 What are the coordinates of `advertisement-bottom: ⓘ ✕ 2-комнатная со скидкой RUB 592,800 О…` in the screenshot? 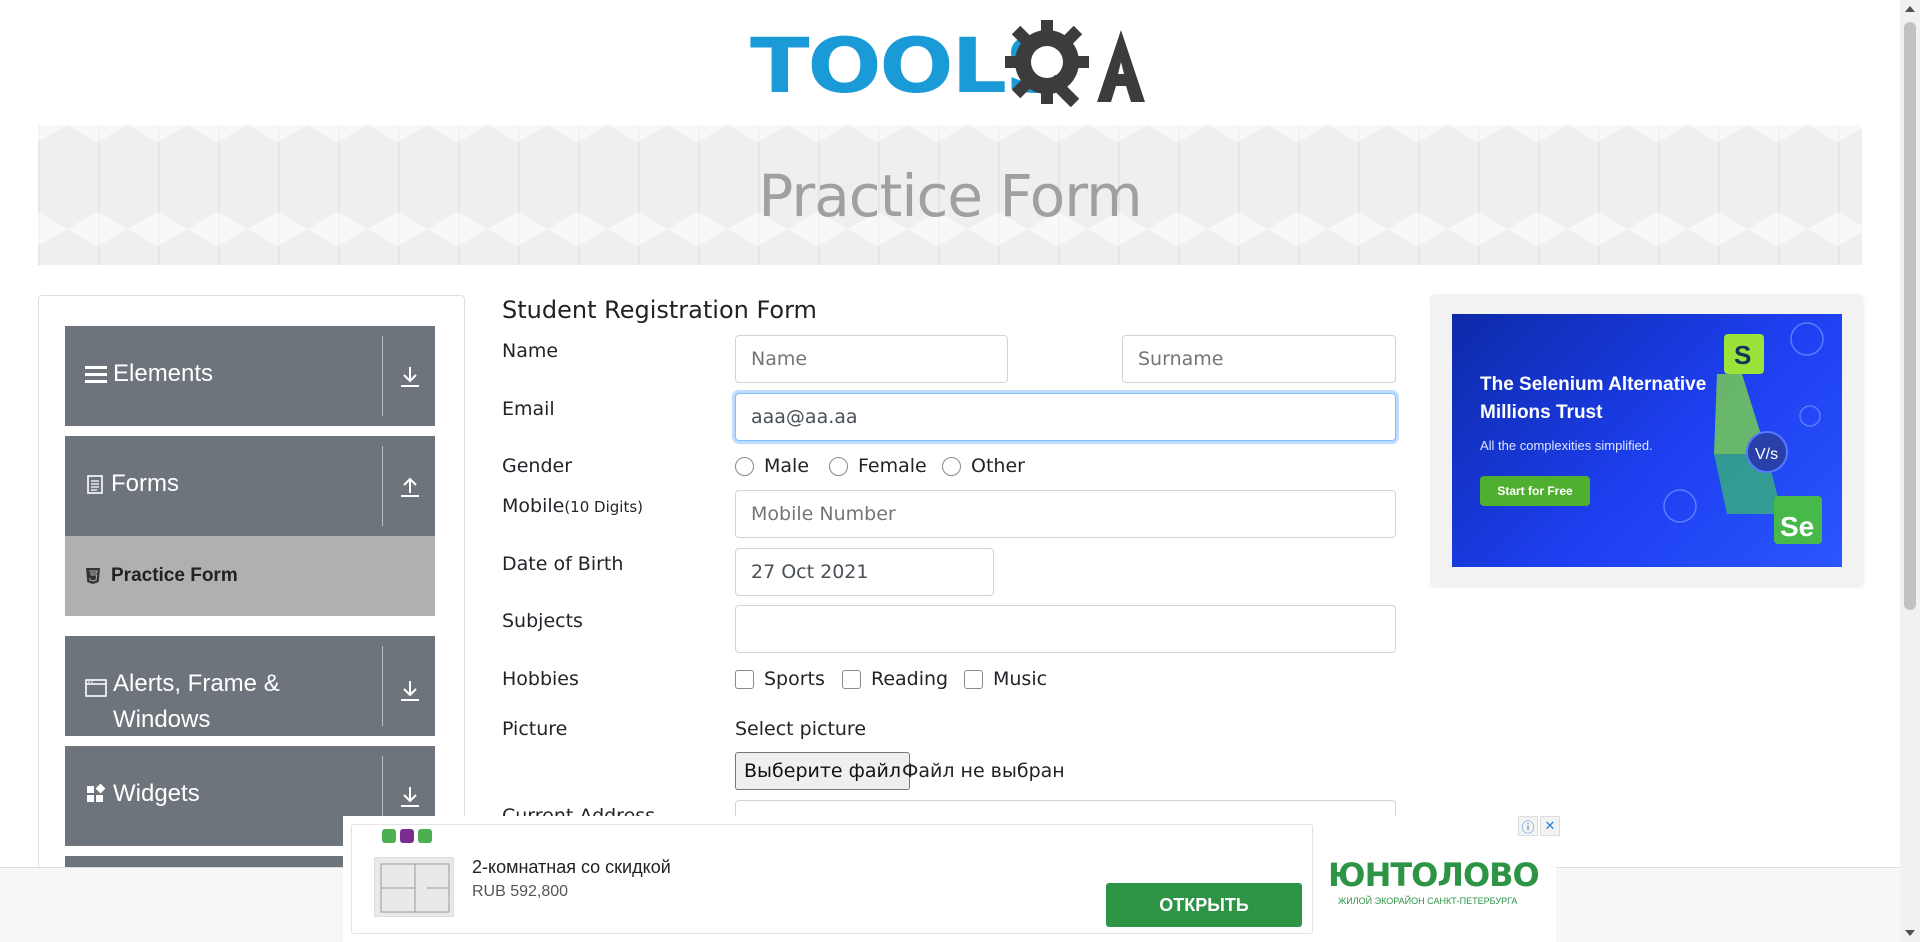 It's located at (951, 879).